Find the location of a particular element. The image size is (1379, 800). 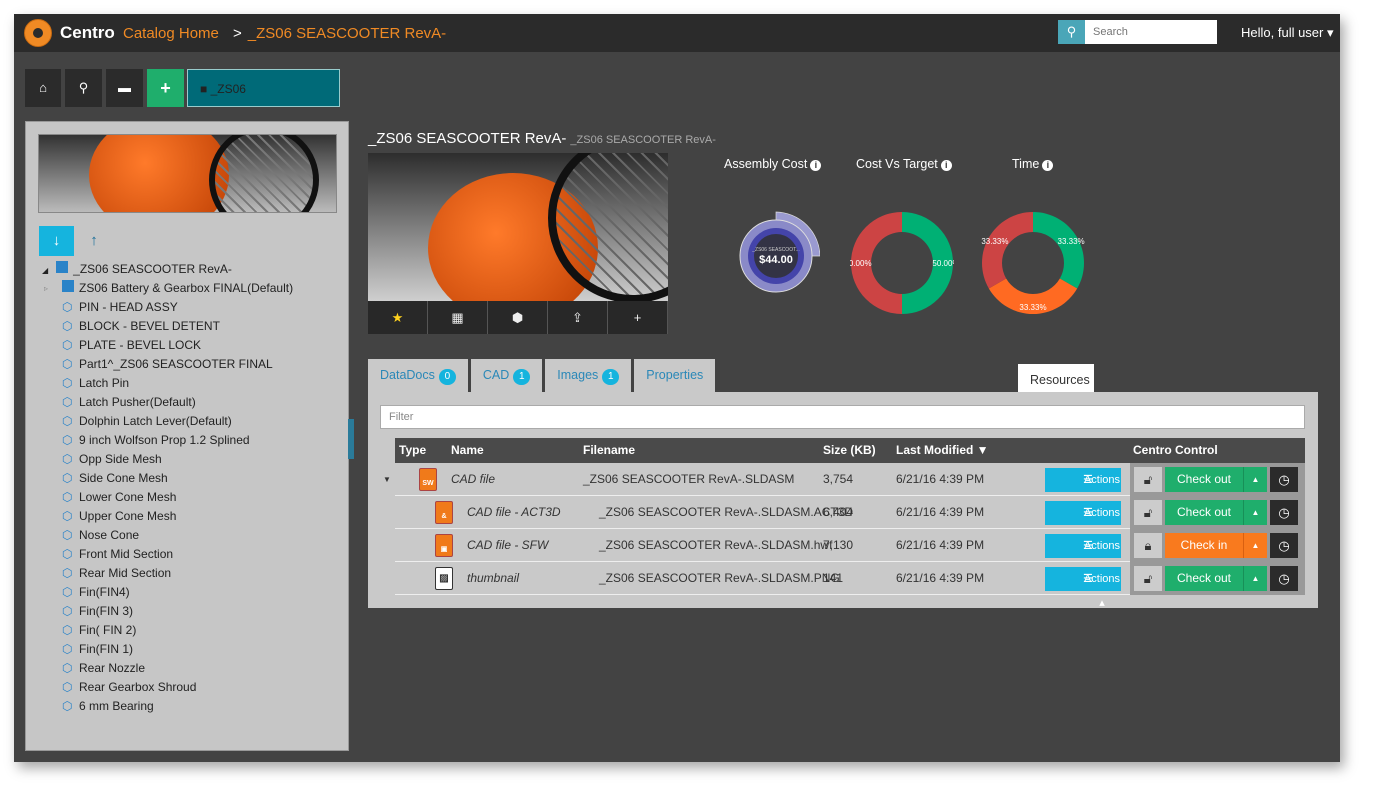

time-donut: 33.33% 33.33% 33.33% is located at coordinates (1033, 263).